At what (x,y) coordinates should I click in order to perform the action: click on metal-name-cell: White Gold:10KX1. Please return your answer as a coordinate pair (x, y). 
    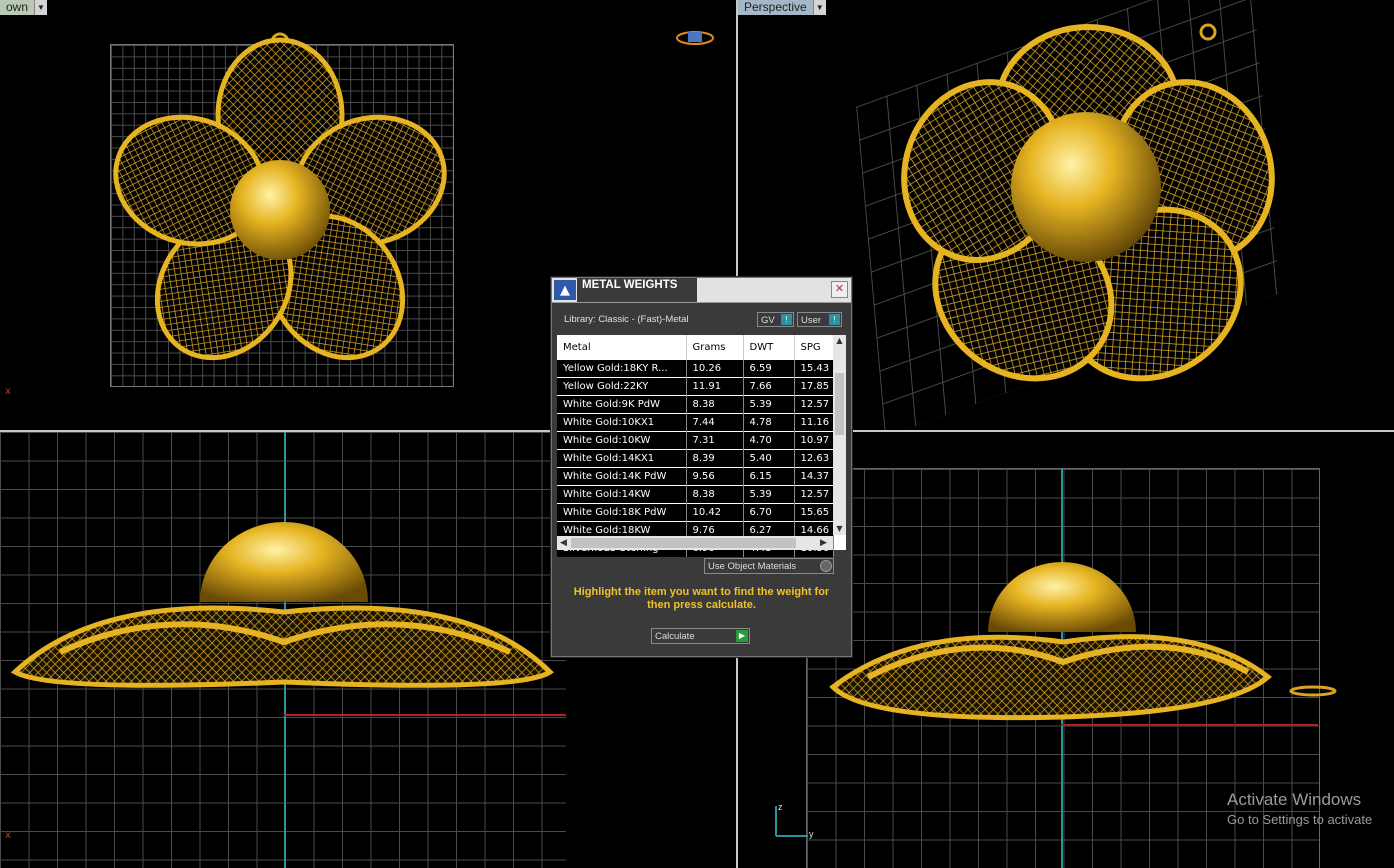
    Looking at the image, I should click on (622, 422).